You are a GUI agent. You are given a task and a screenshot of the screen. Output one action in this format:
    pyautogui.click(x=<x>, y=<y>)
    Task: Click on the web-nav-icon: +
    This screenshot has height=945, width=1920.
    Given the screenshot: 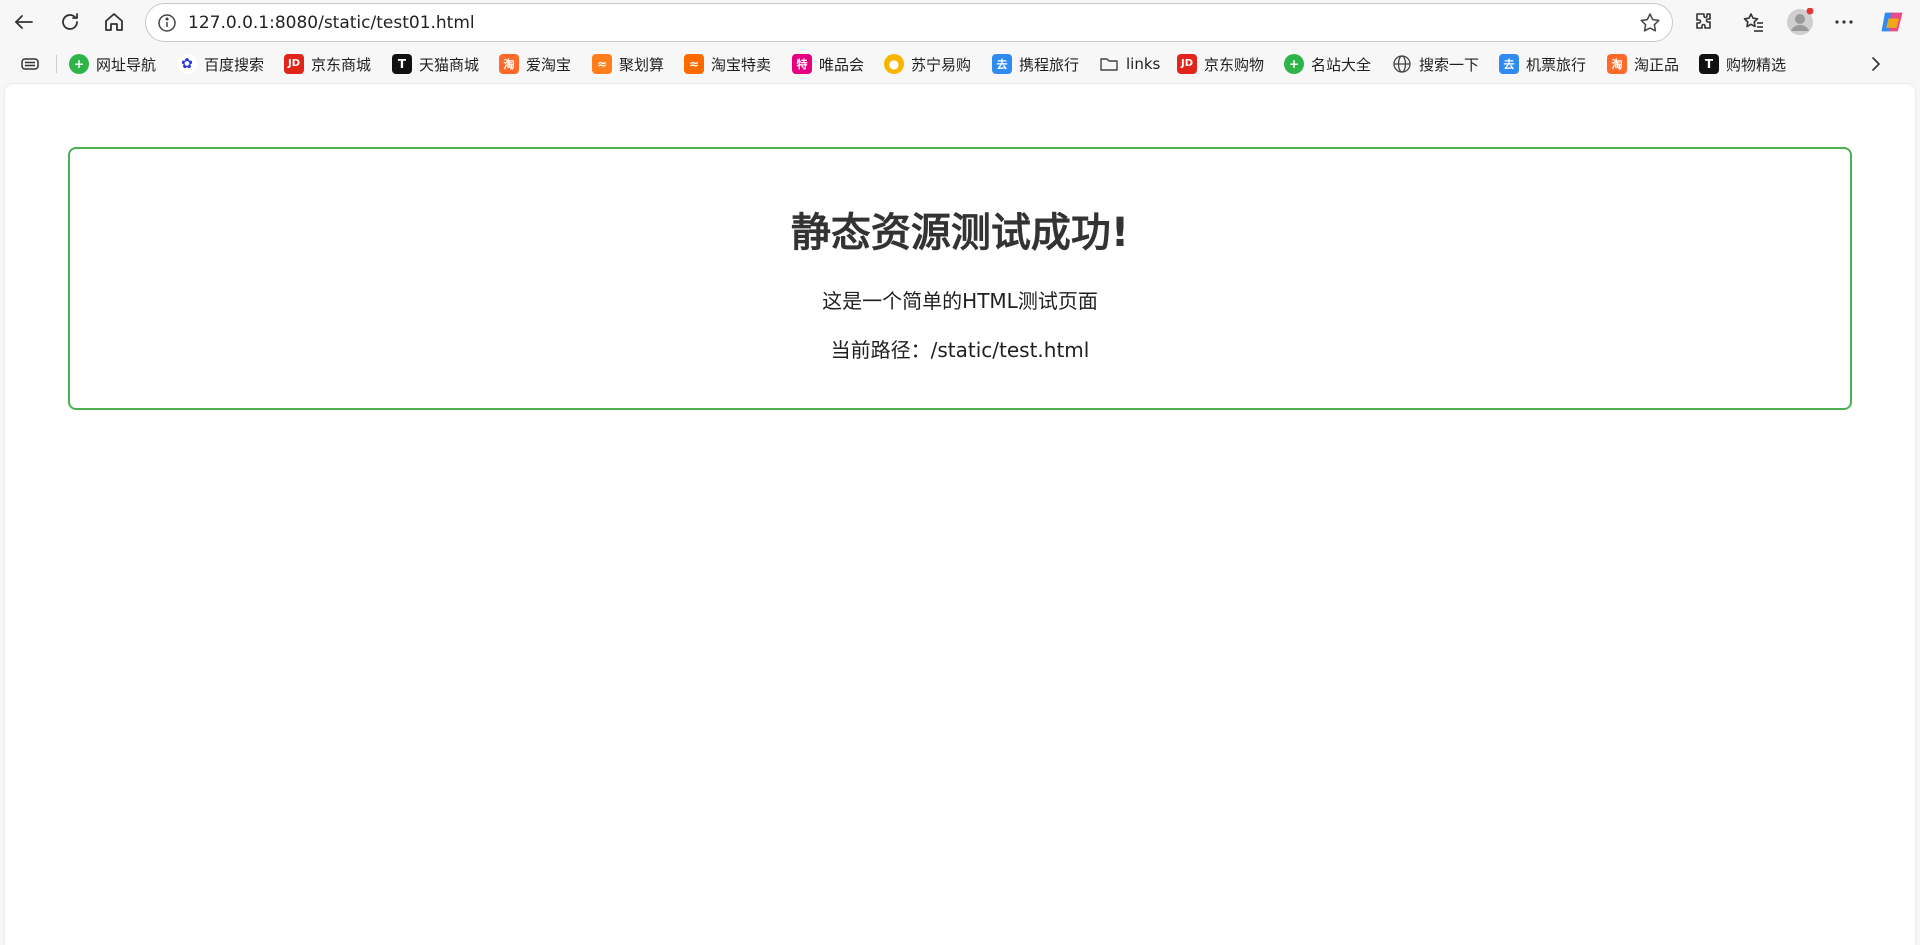 What is the action you would take?
    pyautogui.click(x=79, y=64)
    